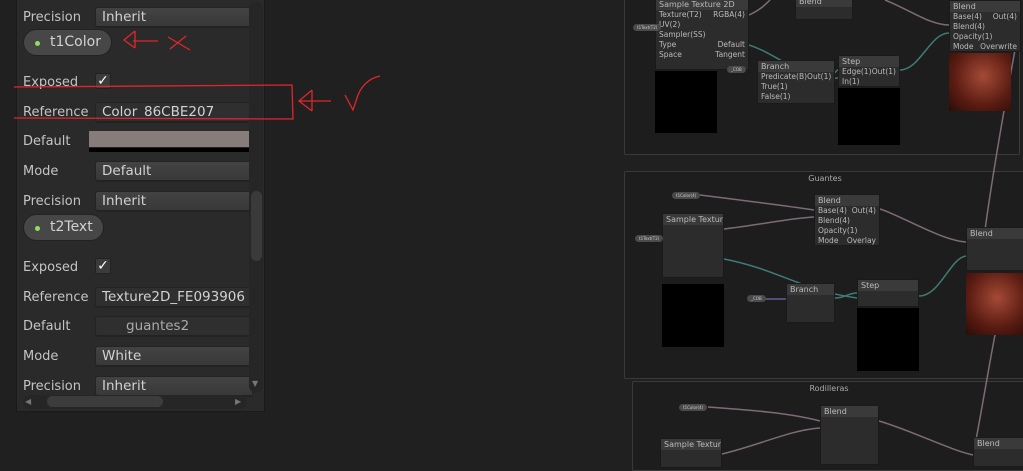 The height and width of the screenshot is (471, 1023). What do you see at coordinates (857, 72) in the screenshot?
I see `edge-input-port: Edge(1)` at bounding box center [857, 72].